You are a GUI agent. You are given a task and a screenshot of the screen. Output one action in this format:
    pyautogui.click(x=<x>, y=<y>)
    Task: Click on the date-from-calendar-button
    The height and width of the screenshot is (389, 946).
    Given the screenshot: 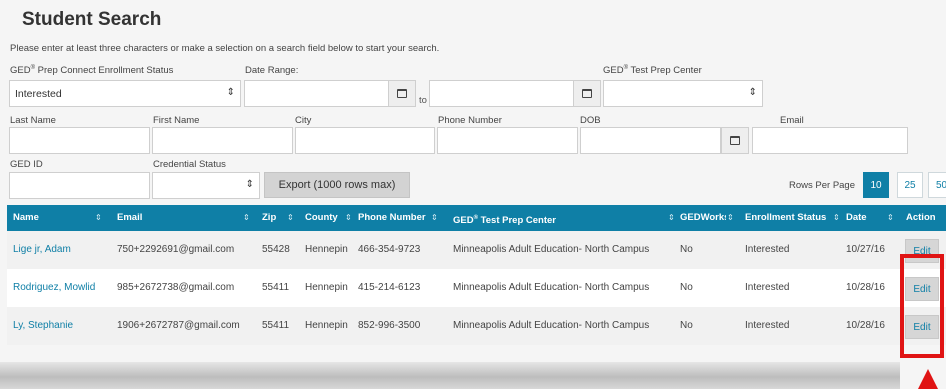 What is the action you would take?
    pyautogui.click(x=402, y=93)
    